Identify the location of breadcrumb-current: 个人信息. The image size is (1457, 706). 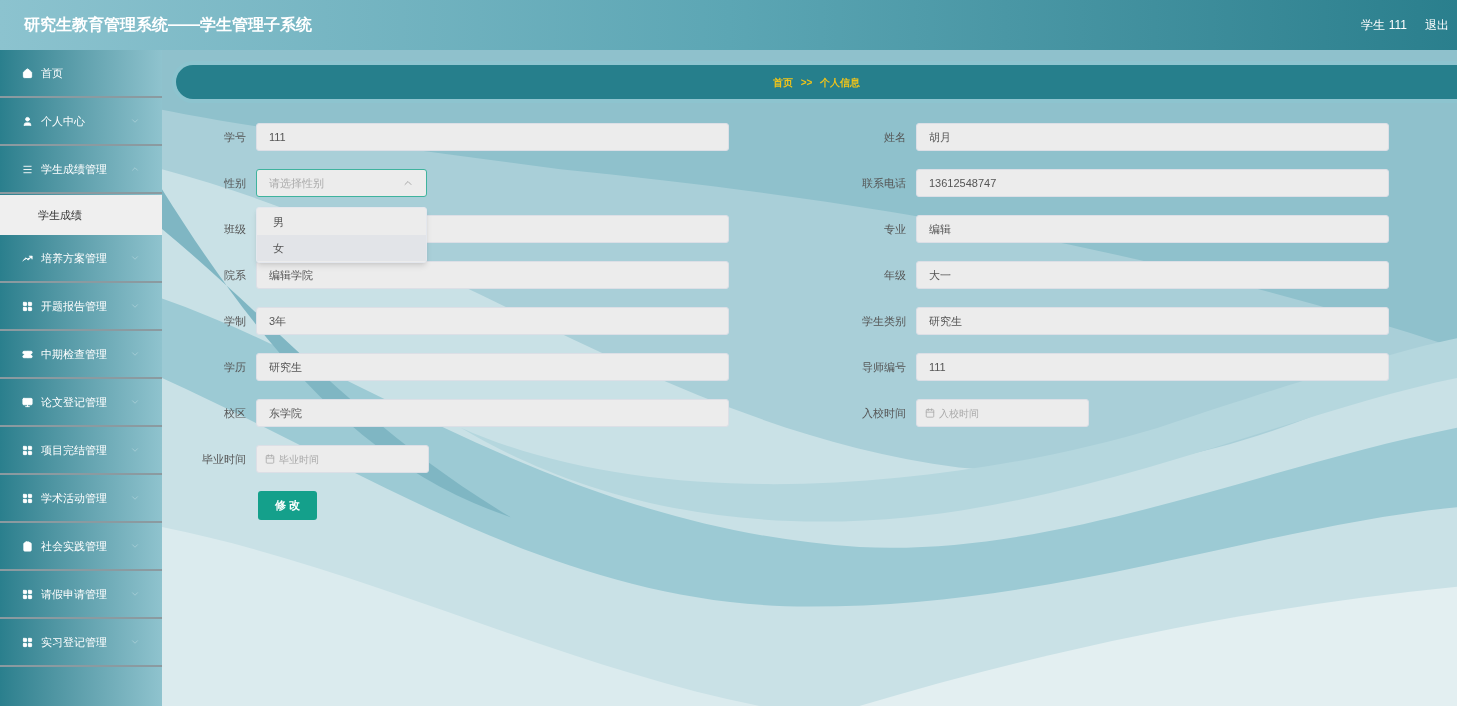
(840, 82).